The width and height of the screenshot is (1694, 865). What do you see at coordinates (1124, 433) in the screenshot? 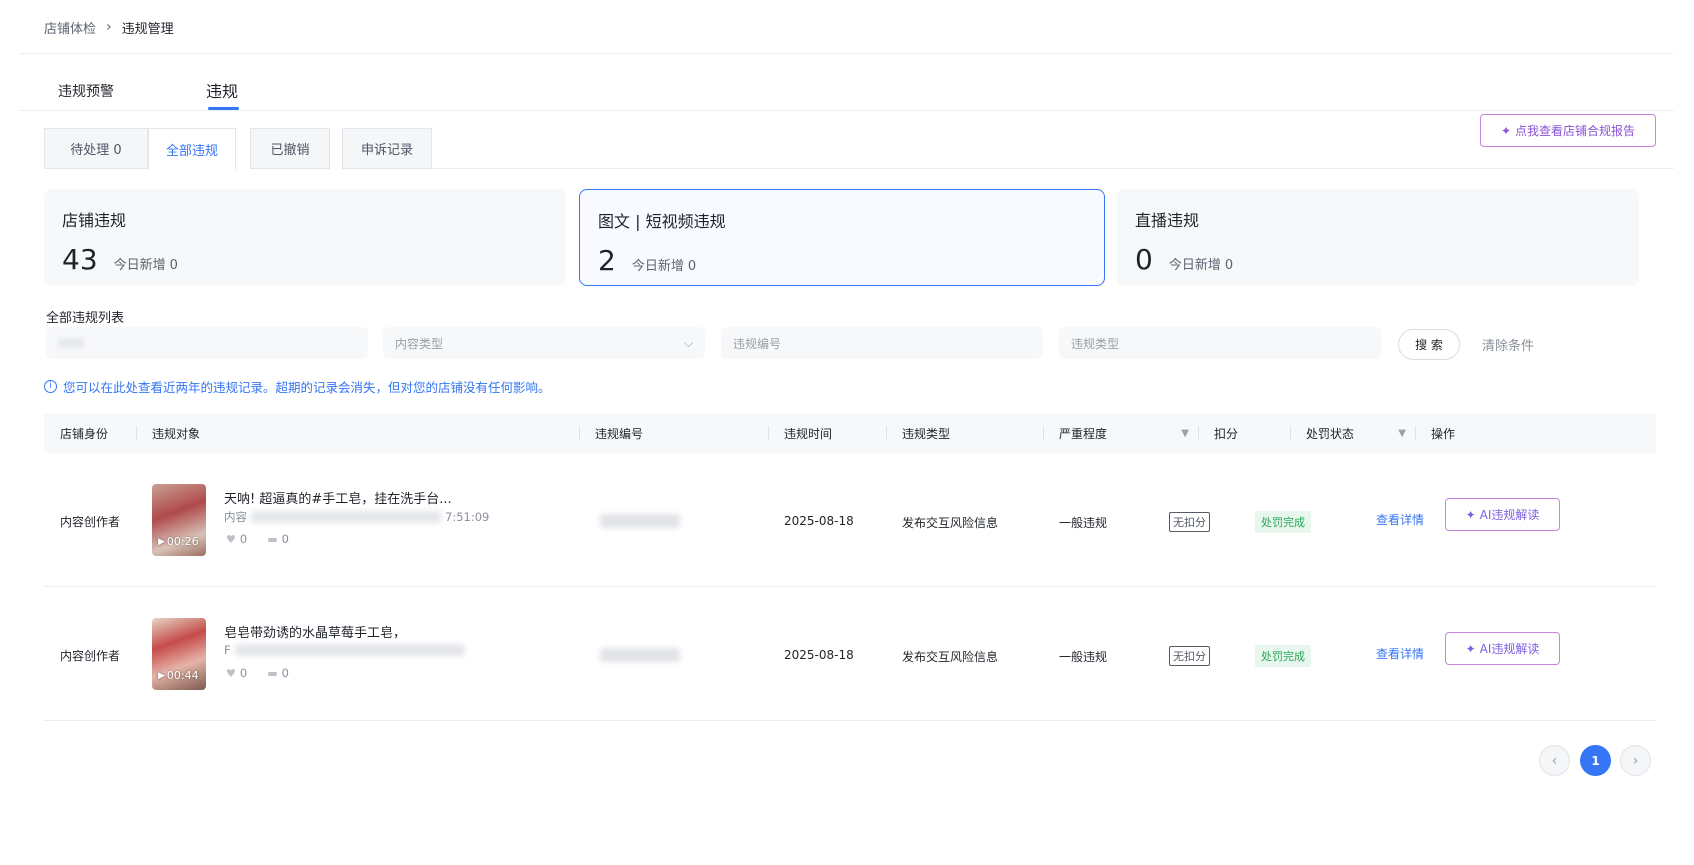
I see `th-severity: 严重程度 ▼` at bounding box center [1124, 433].